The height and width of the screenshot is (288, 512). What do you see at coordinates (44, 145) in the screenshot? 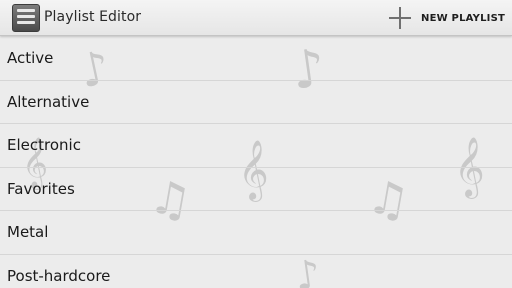
I see `list-item-label: Electronic` at bounding box center [44, 145].